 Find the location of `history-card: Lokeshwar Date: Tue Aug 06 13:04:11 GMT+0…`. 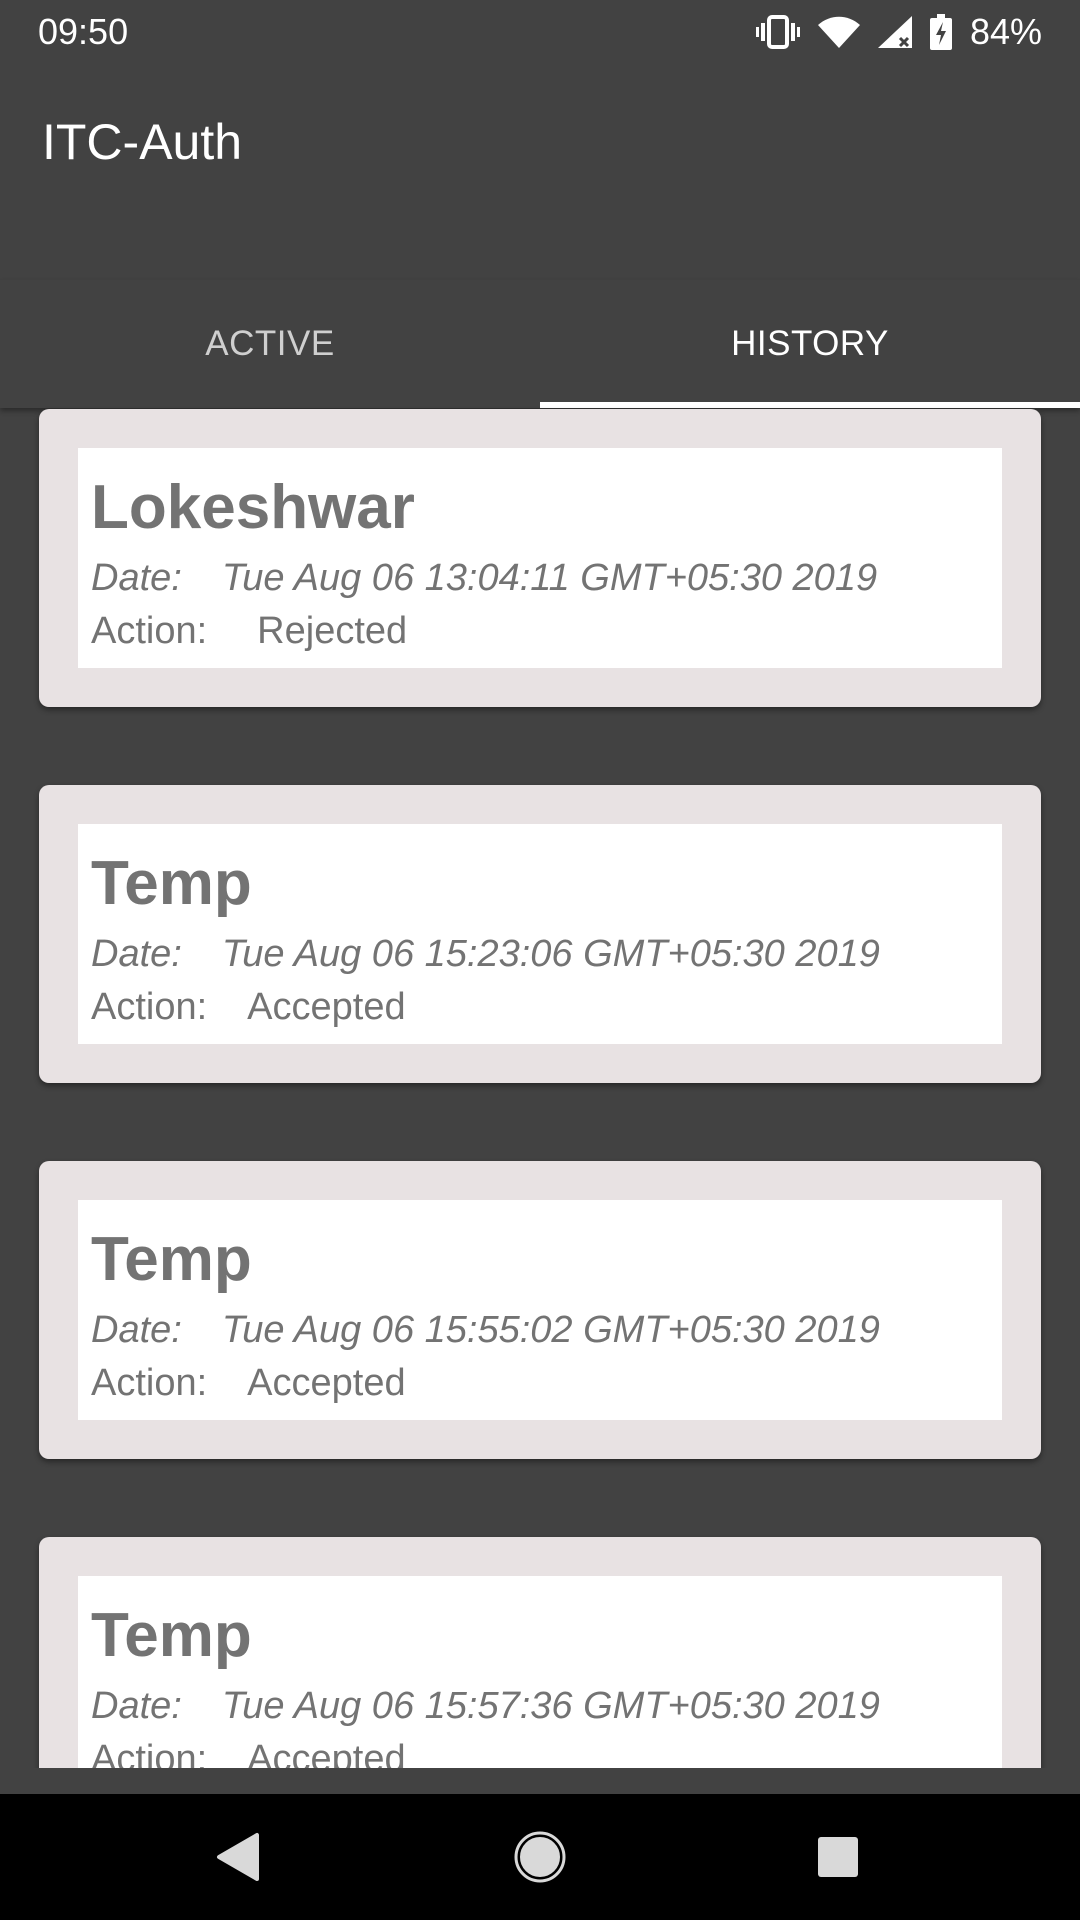

history-card: Lokeshwar Date: Tue Aug 06 13:04:11 GMT+0… is located at coordinates (540, 558).